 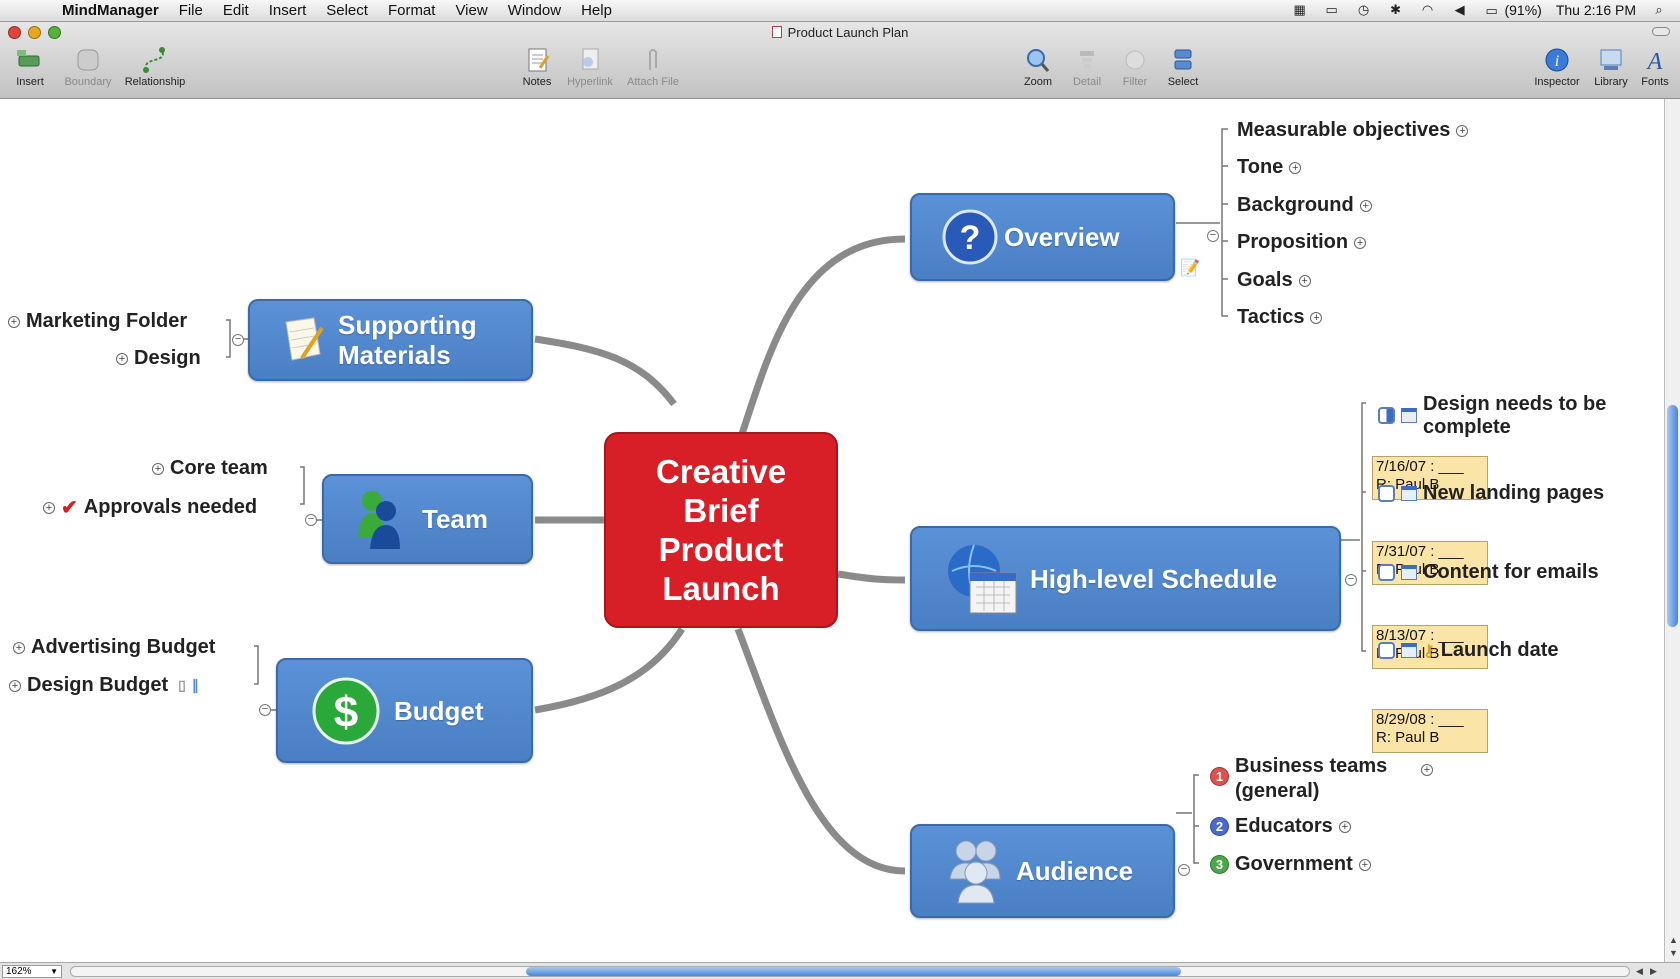 I want to click on zoom-level-select: 162% ▼, so click(x=32, y=971).